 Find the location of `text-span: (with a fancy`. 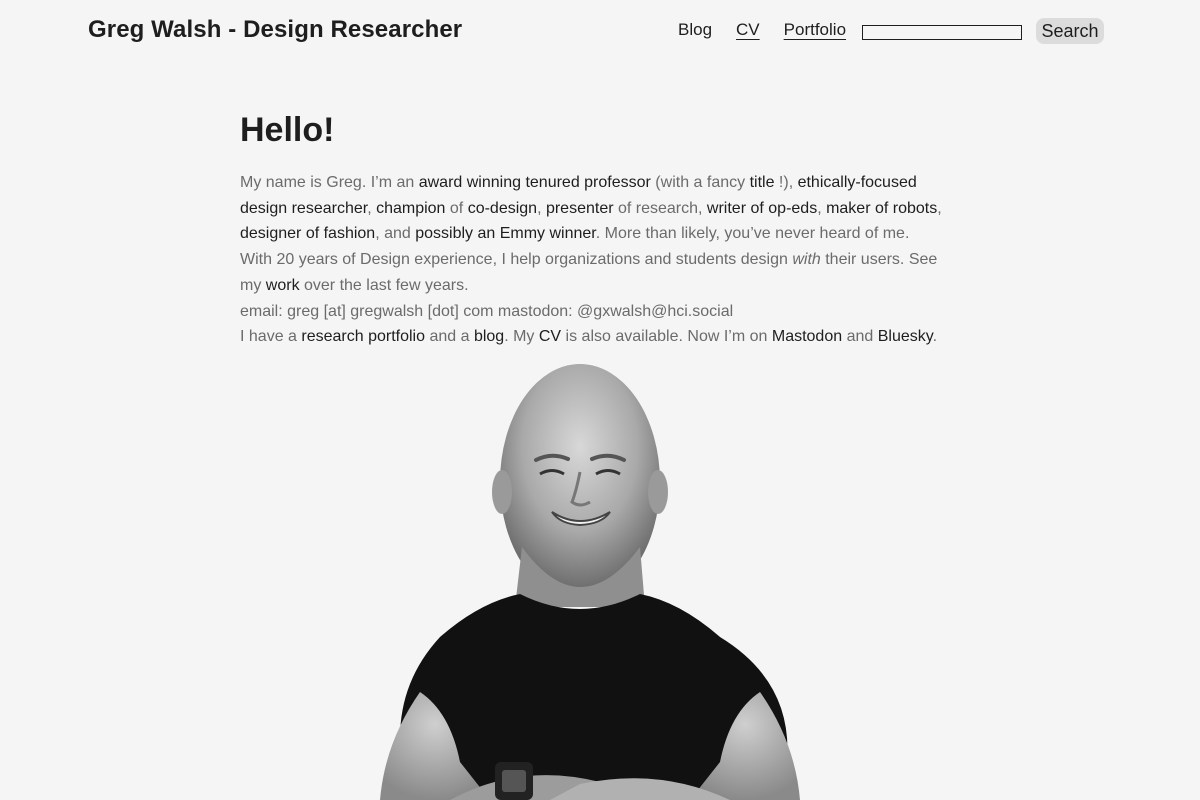

text-span: (with a fancy is located at coordinates (700, 182).